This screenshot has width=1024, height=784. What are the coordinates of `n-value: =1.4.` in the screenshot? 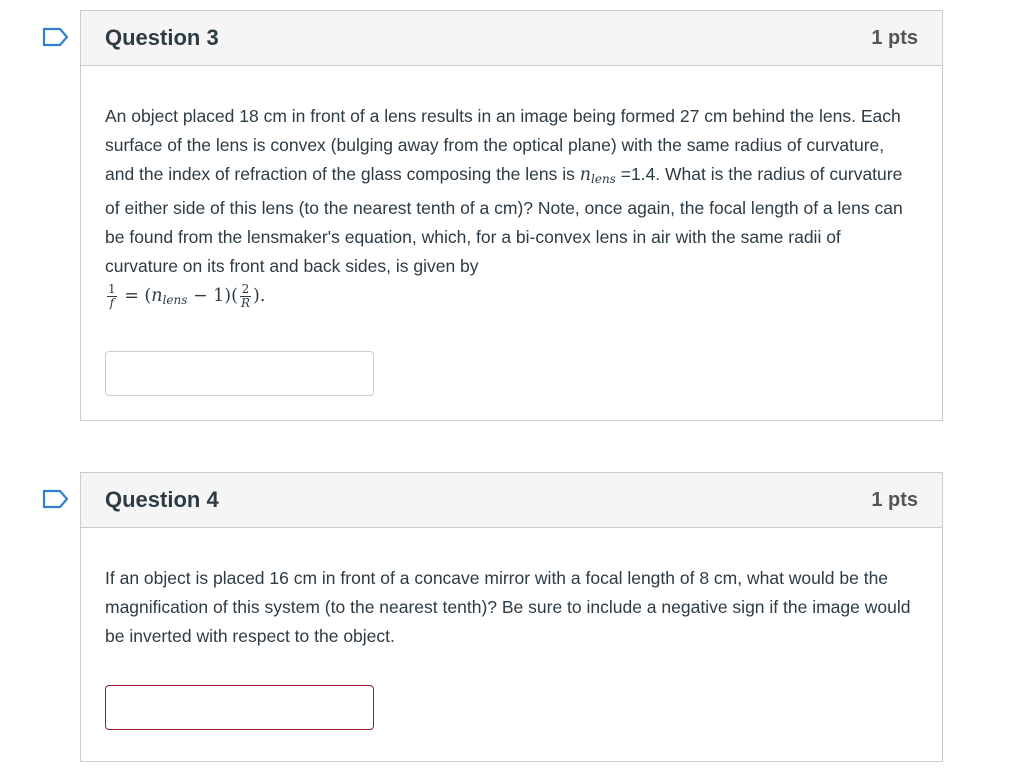 It's located at (640, 174).